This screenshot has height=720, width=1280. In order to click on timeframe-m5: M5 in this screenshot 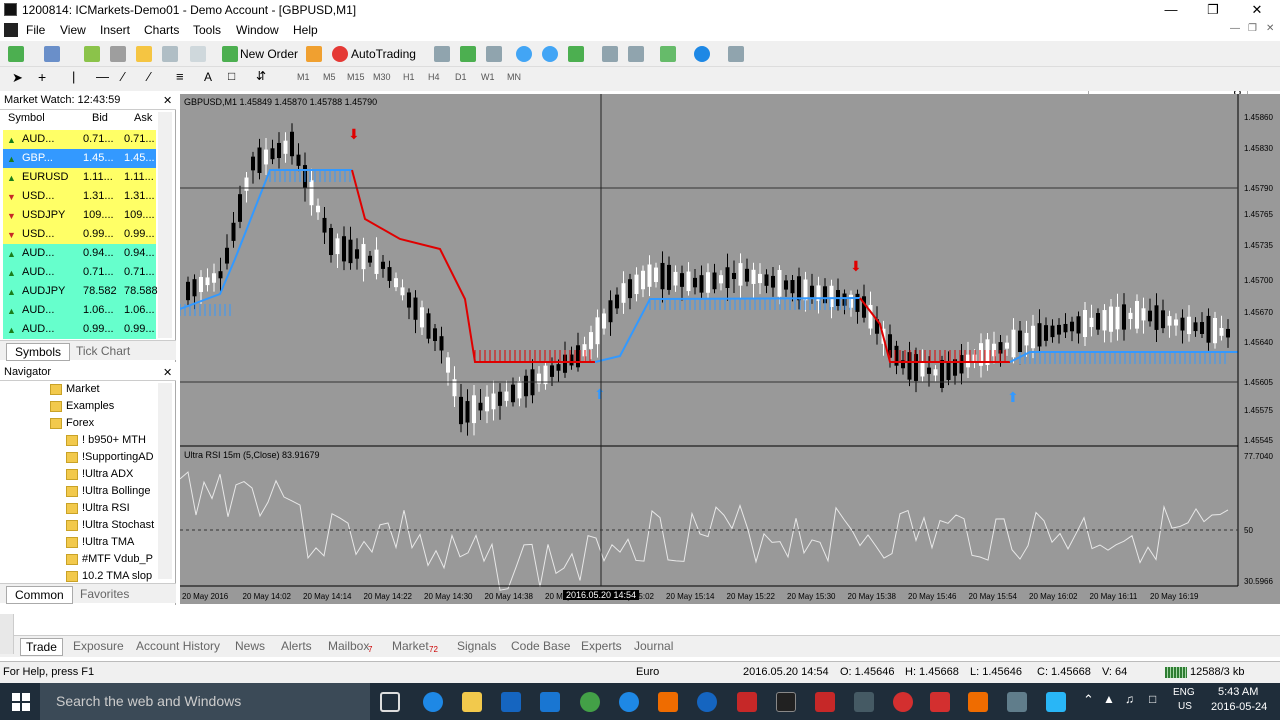, I will do `click(329, 77)`.